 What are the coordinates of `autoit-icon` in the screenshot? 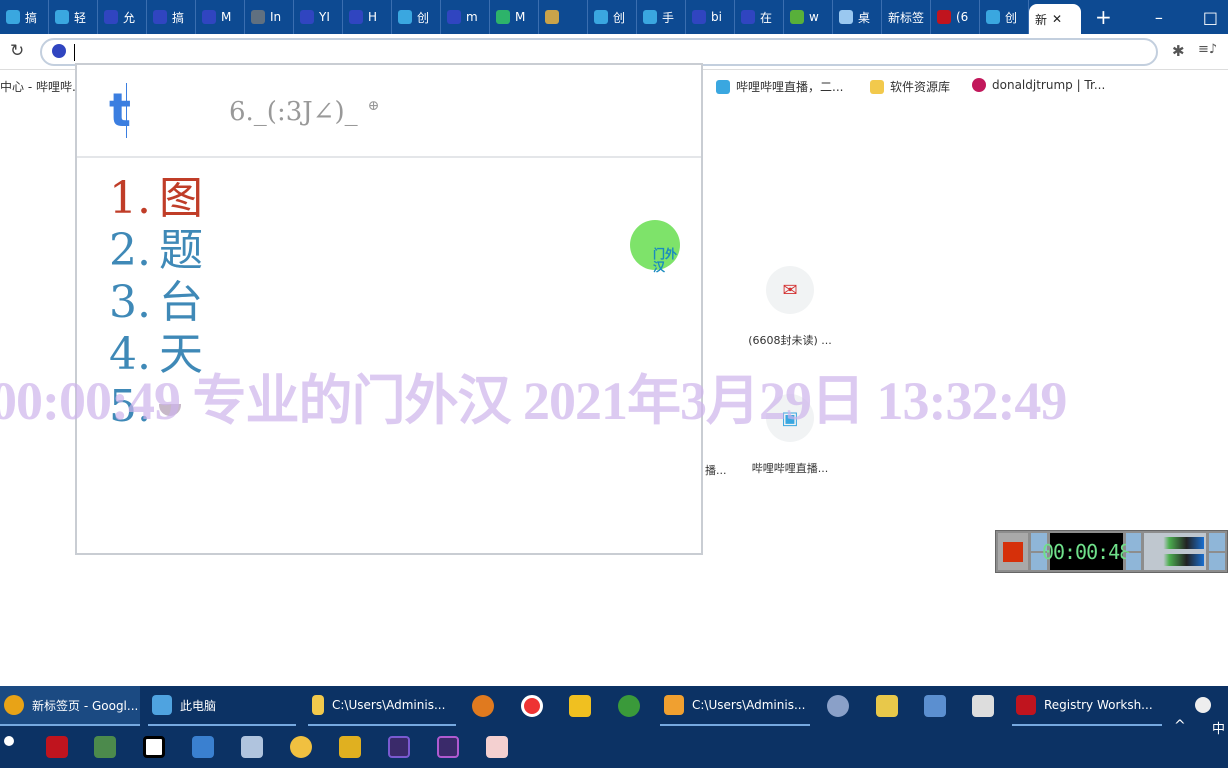 It's located at (838, 706).